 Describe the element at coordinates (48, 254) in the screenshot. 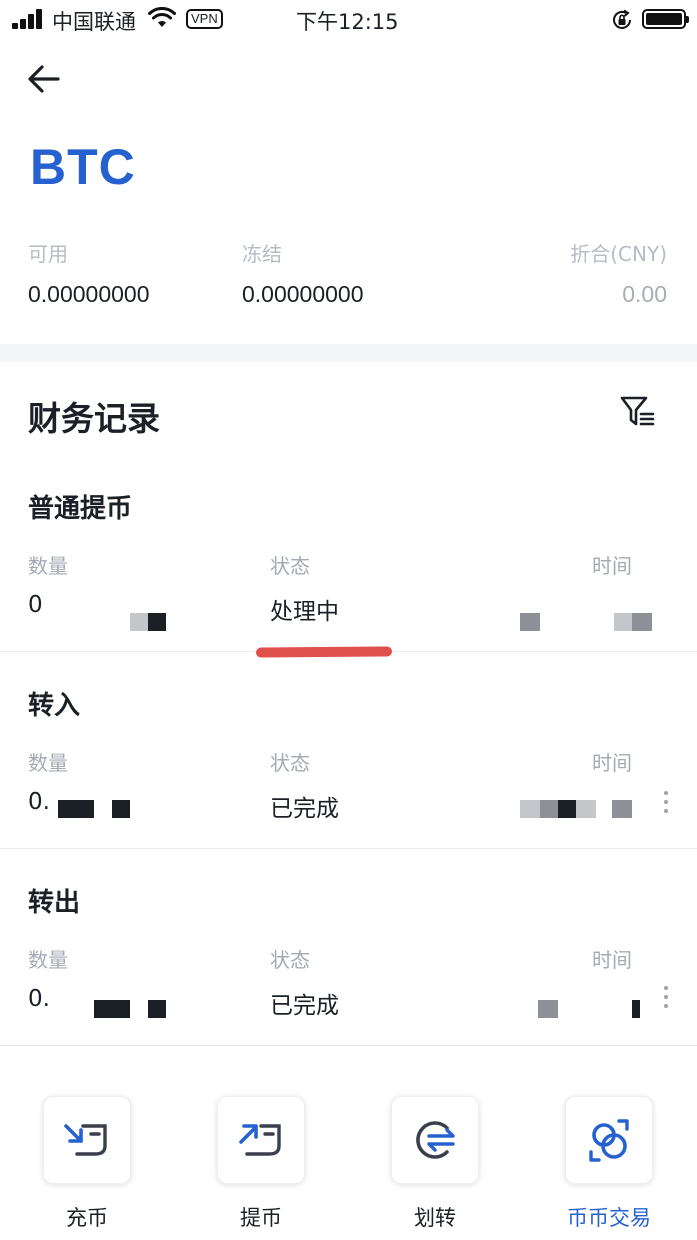

I see `available-label: 可用` at that location.